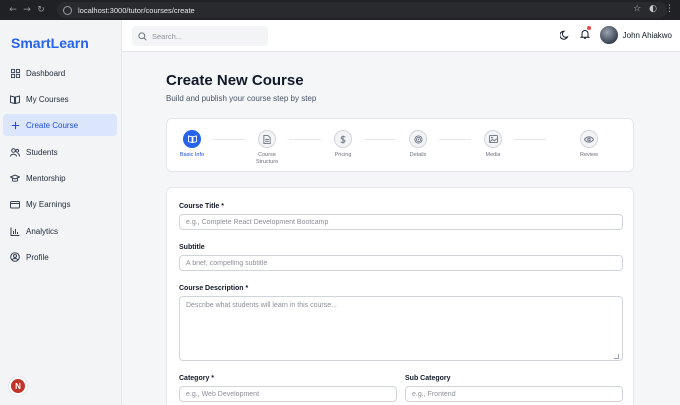  I want to click on step-label: Basic Info, so click(192, 155).